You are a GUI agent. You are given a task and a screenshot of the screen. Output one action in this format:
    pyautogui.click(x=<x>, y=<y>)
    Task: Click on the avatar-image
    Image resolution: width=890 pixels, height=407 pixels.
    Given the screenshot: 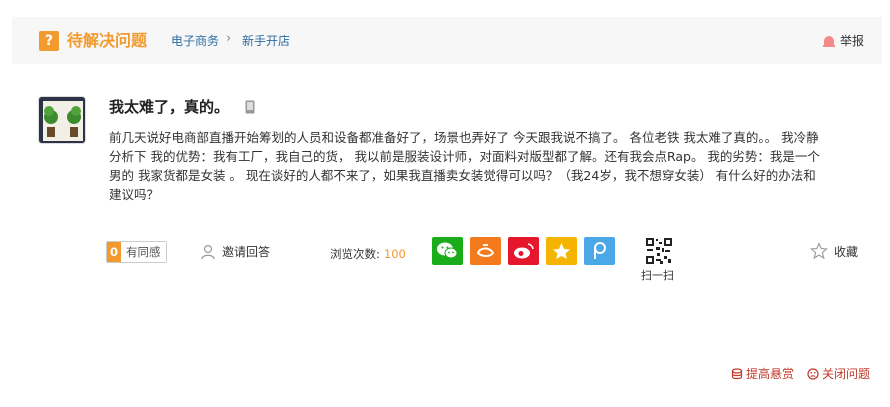 What is the action you would take?
    pyautogui.click(x=62, y=120)
    